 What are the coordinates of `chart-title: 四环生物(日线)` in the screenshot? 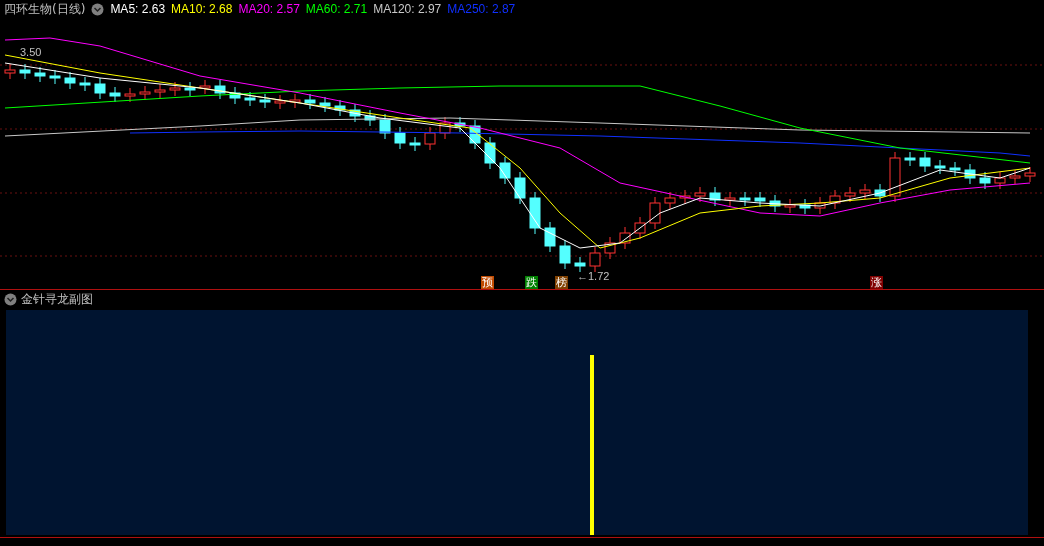 It's located at (45, 9).